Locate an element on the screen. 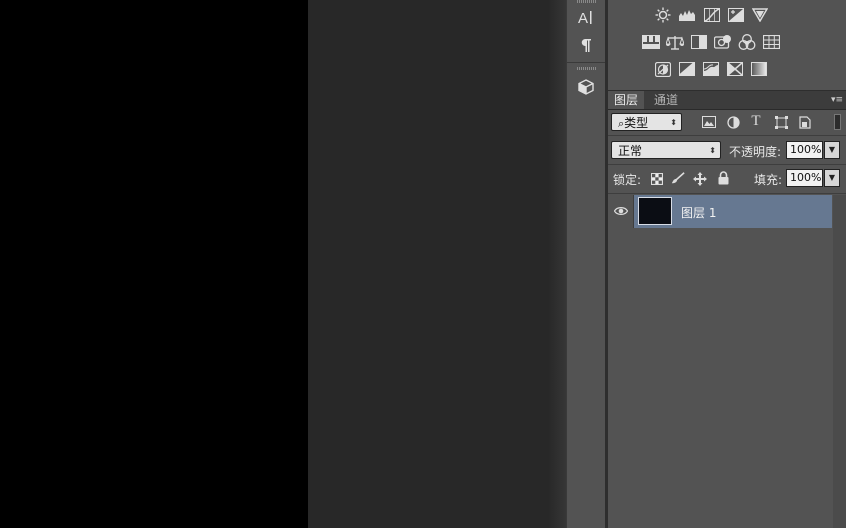 The image size is (846, 528). eye-icon is located at coordinates (621, 211).